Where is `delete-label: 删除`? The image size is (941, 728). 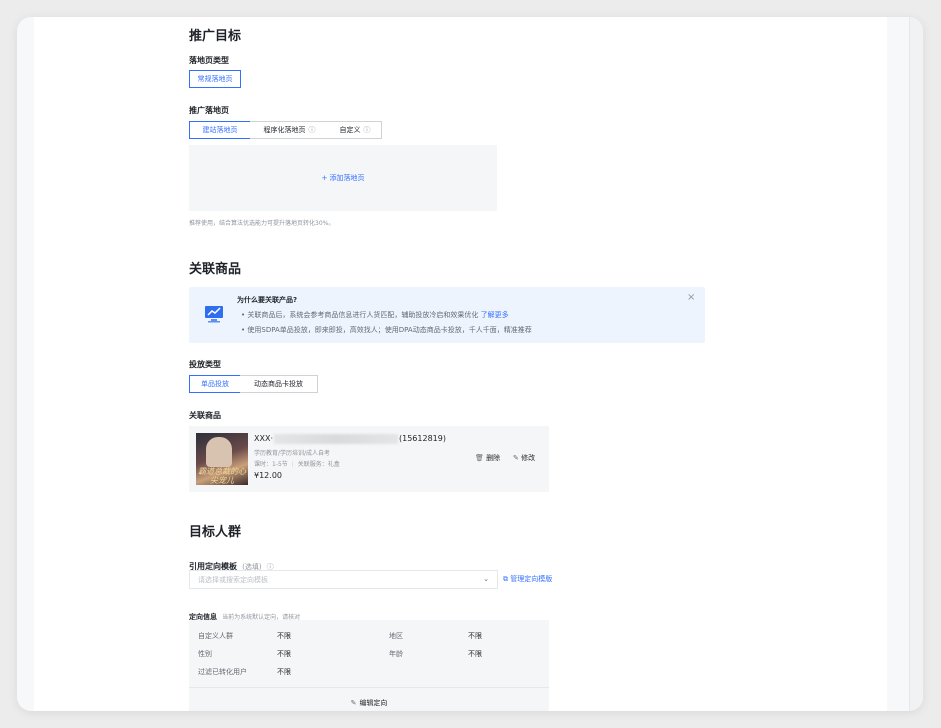 delete-label: 删除 is located at coordinates (493, 458).